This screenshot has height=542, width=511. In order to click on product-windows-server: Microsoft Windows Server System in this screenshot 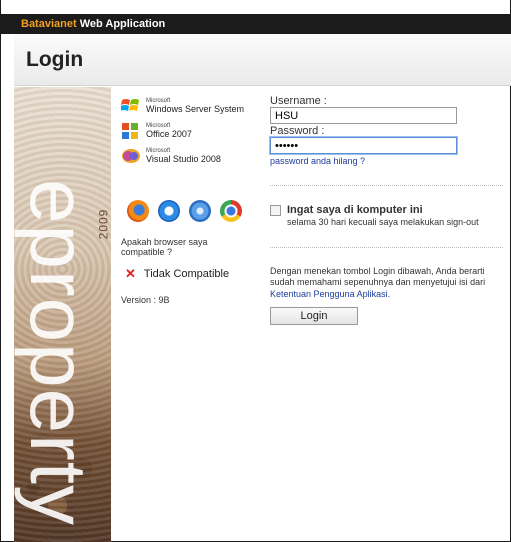, I will do `click(190, 106)`.